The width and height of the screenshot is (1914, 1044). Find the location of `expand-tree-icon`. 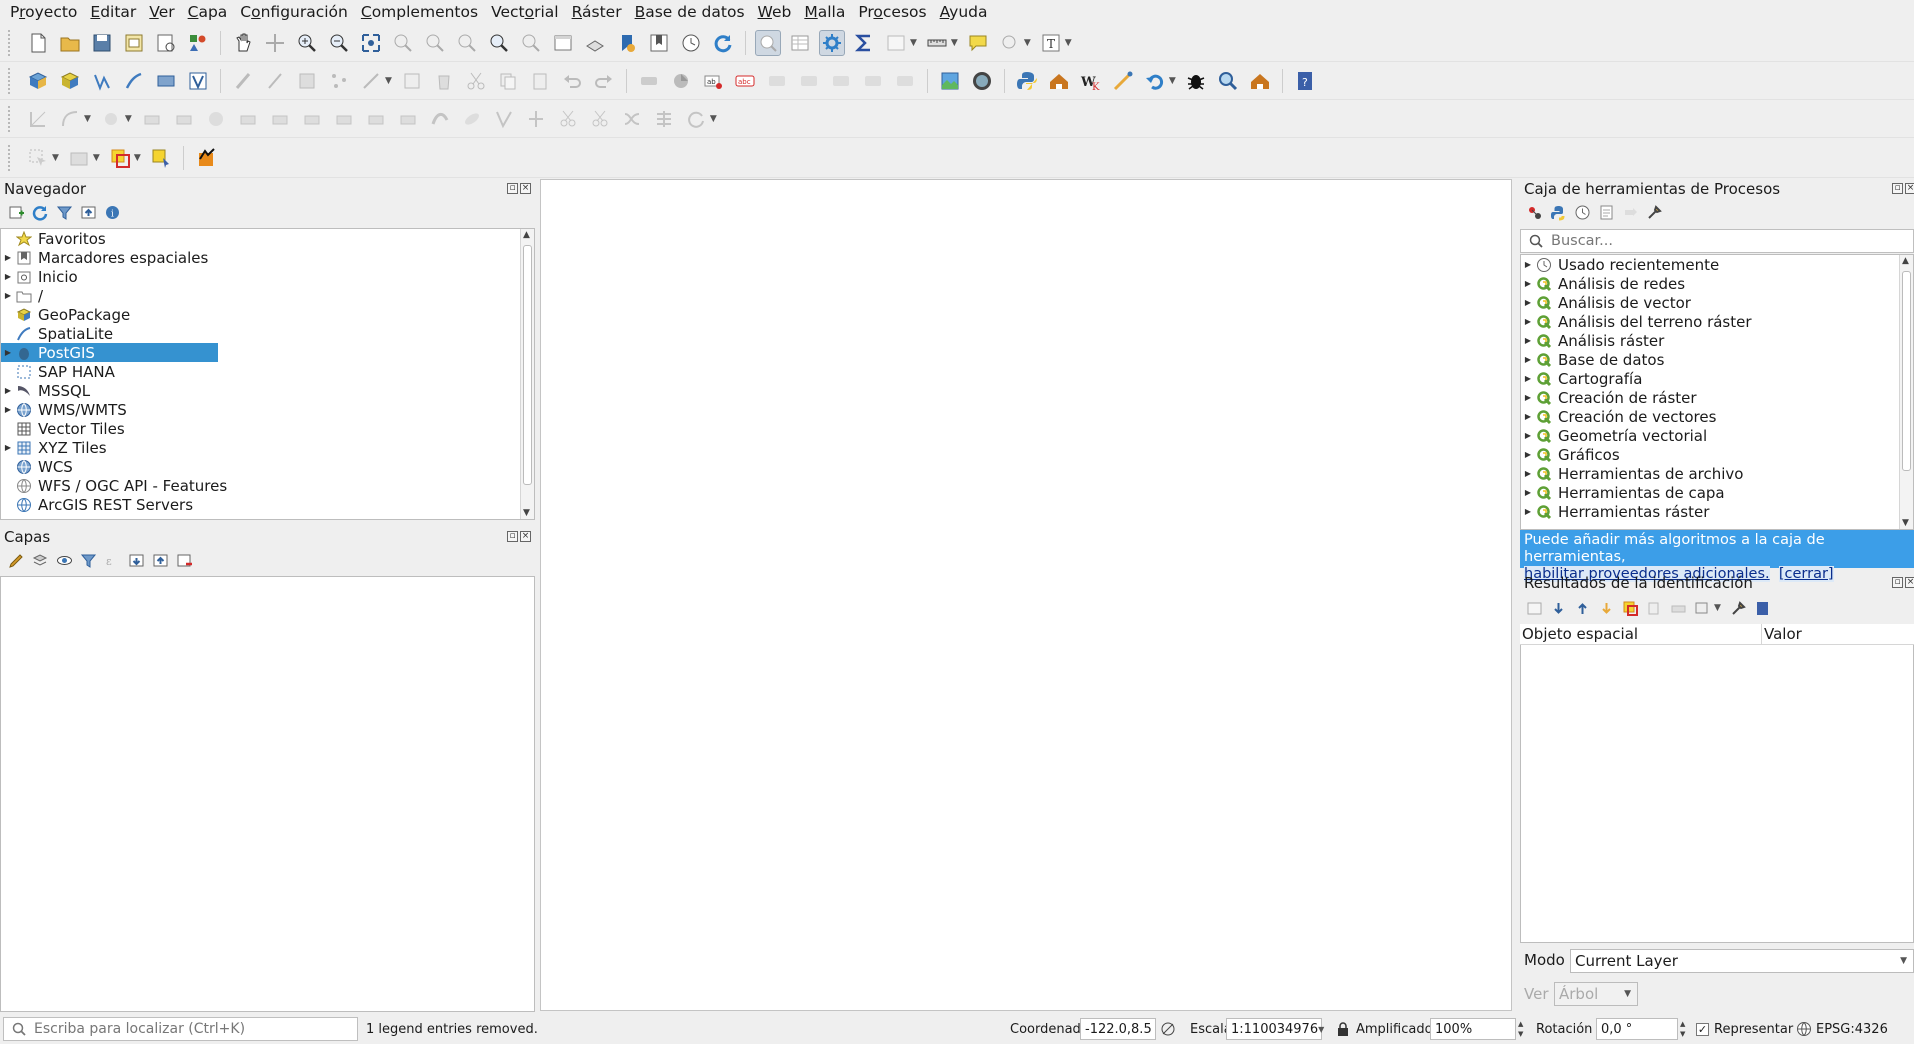

expand-tree-icon is located at coordinates (1534, 608).